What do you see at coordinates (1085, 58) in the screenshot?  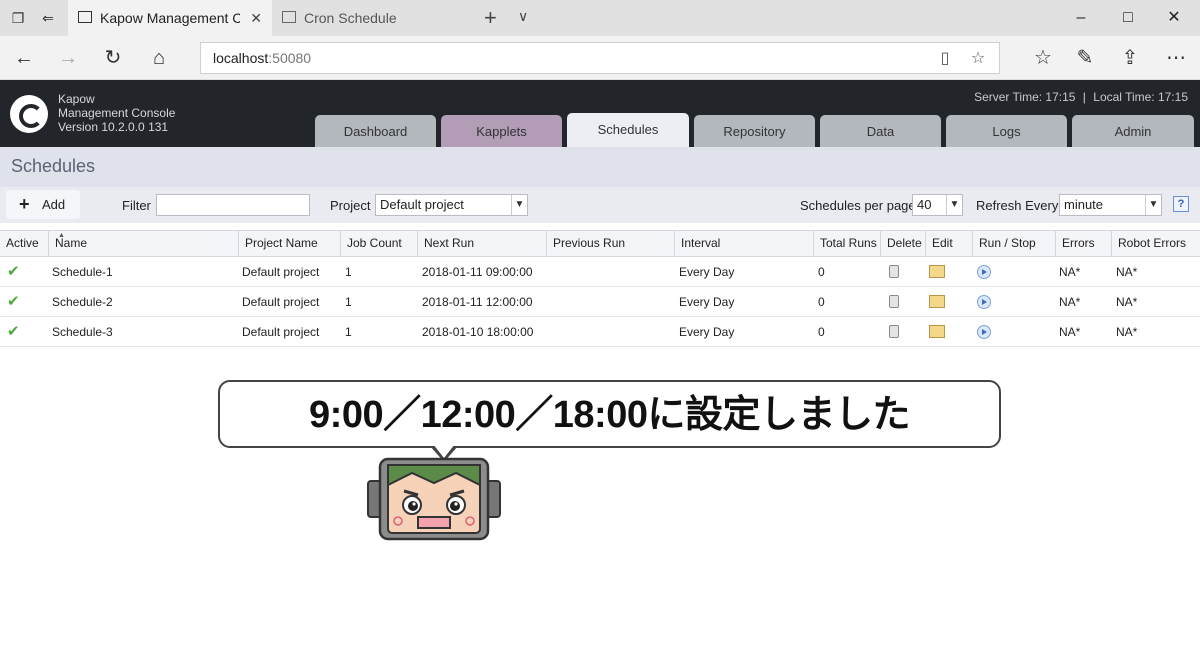 I see `web-note-icon: ✎` at bounding box center [1085, 58].